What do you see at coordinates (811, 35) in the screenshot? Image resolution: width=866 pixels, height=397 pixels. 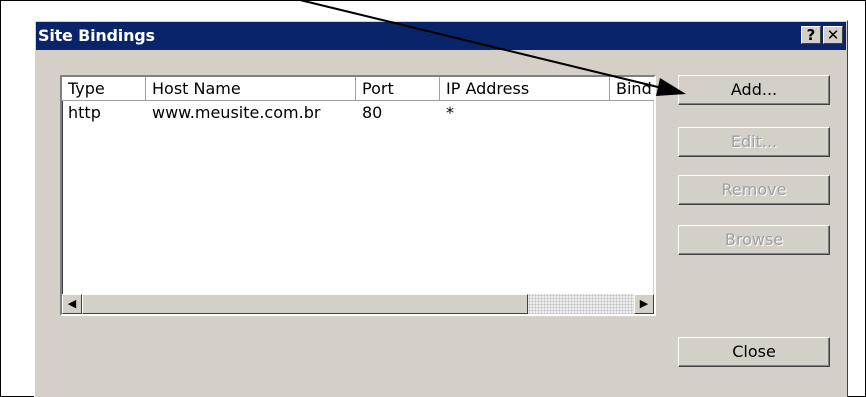 I see `help-icon: ?` at bounding box center [811, 35].